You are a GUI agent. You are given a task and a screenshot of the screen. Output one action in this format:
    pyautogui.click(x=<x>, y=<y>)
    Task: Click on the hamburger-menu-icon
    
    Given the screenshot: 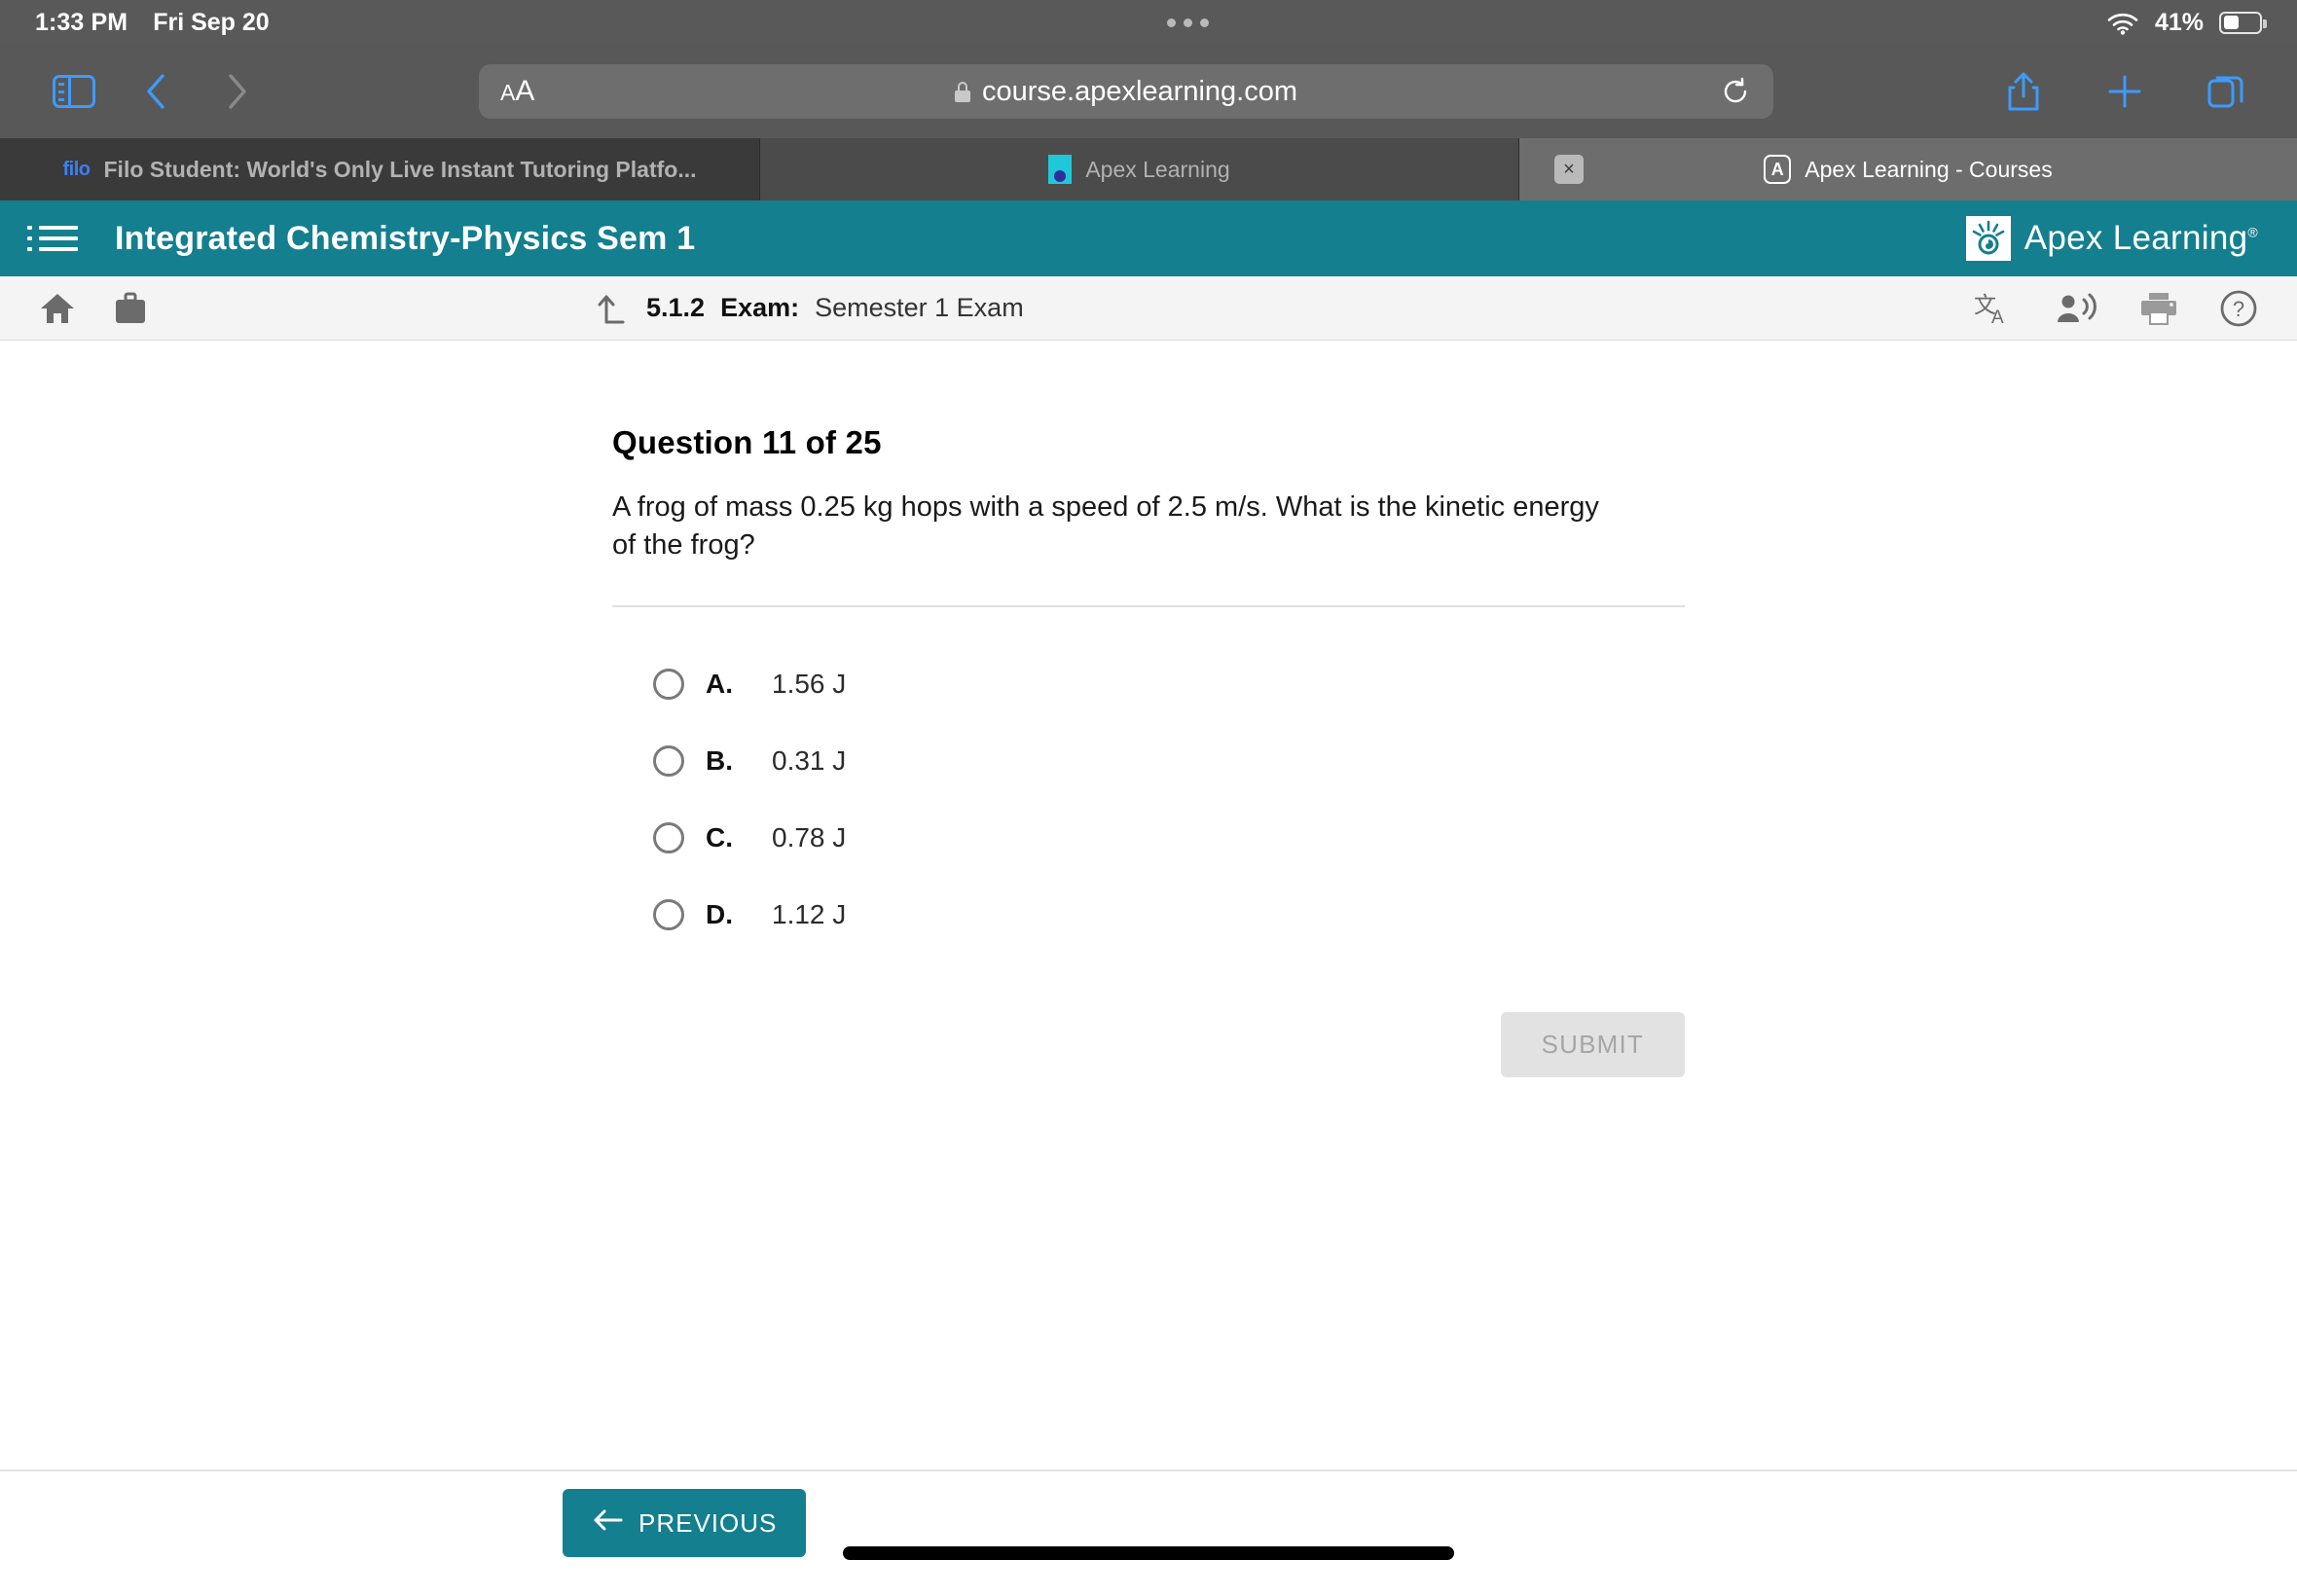 What is the action you would take?
    pyautogui.click(x=52, y=238)
    